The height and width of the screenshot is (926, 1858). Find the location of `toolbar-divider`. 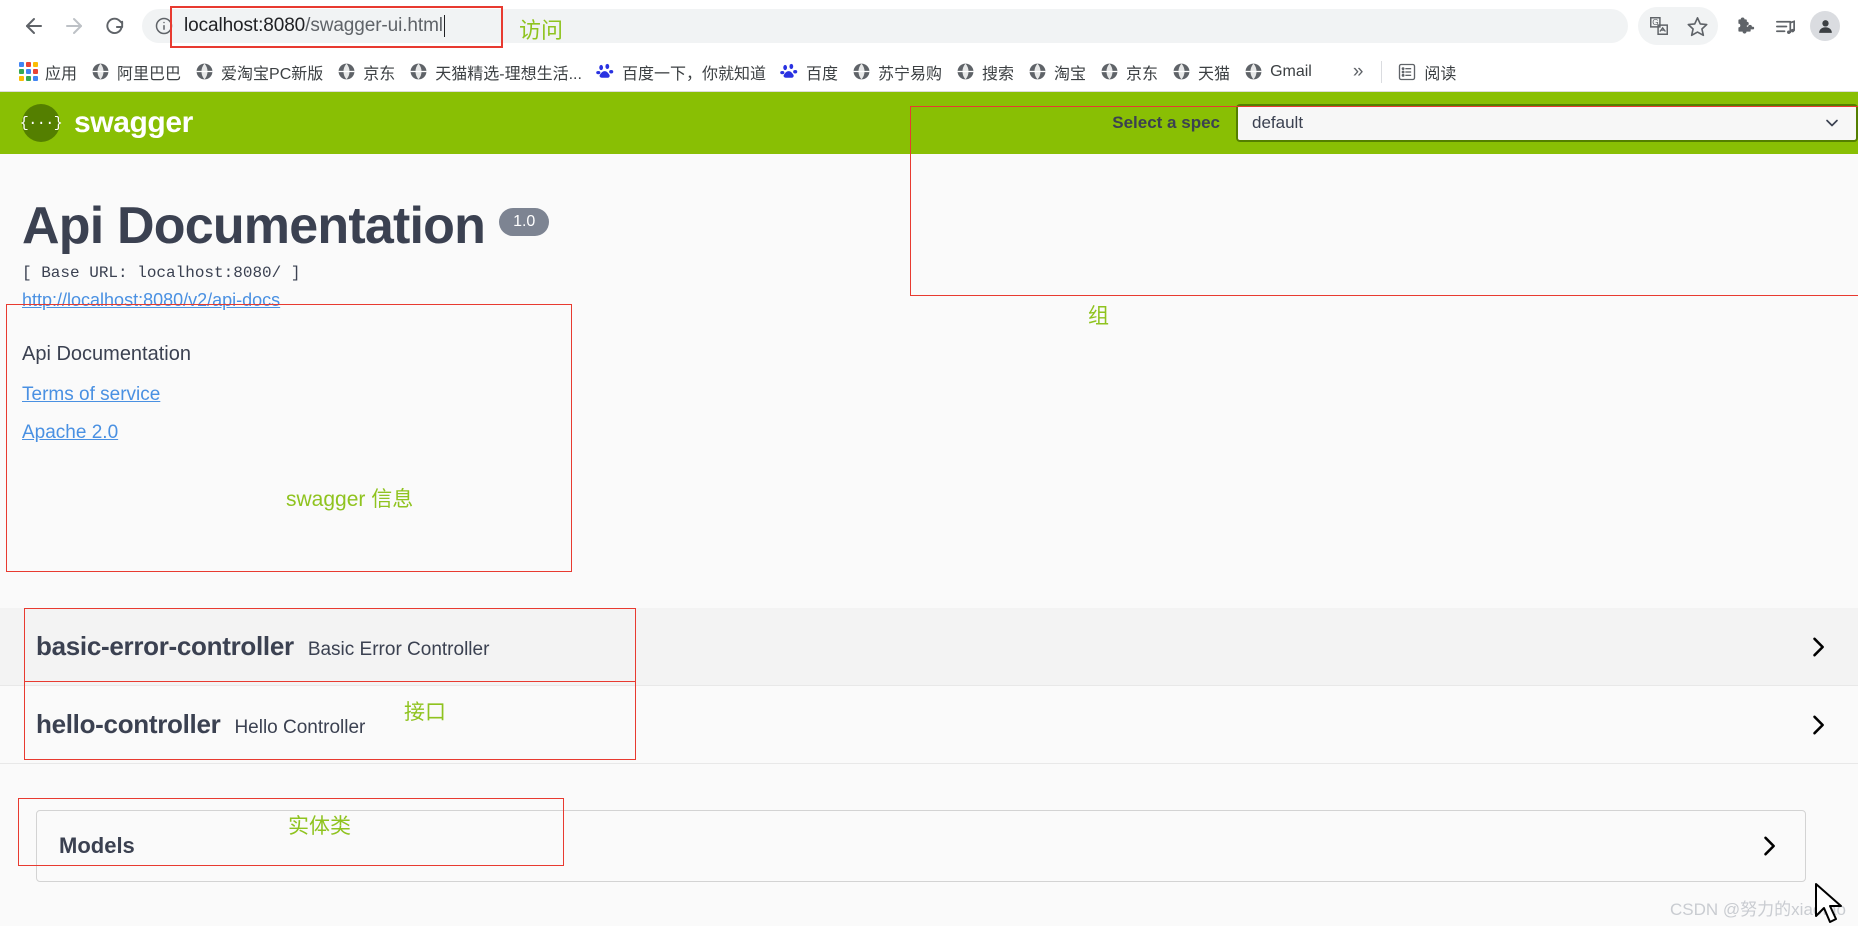

toolbar-divider is located at coordinates (1382, 71).